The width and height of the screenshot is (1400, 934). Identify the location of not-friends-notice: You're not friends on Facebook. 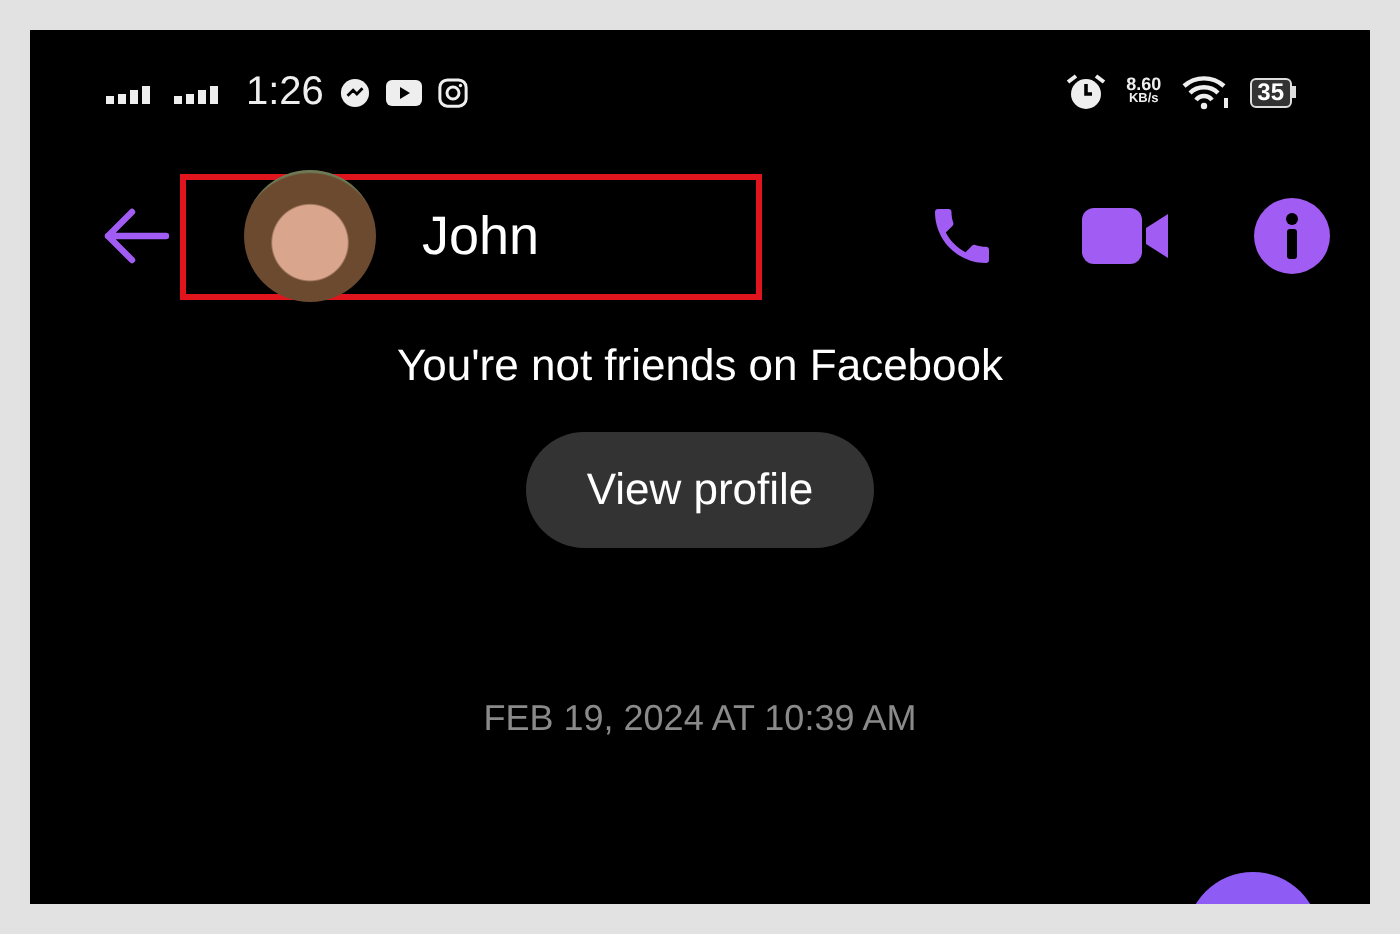
(700, 366).